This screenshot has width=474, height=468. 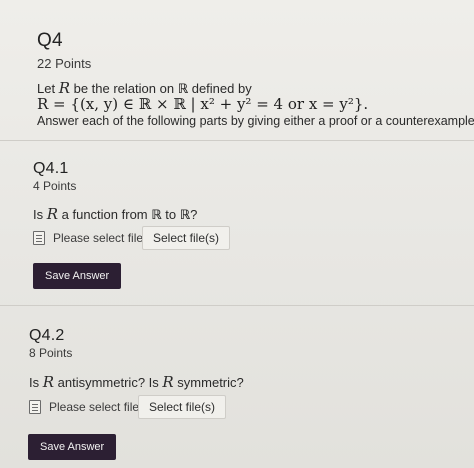 I want to click on q42-question: Is R antisymmetric? Is R symmetric?, so click(x=136, y=382).